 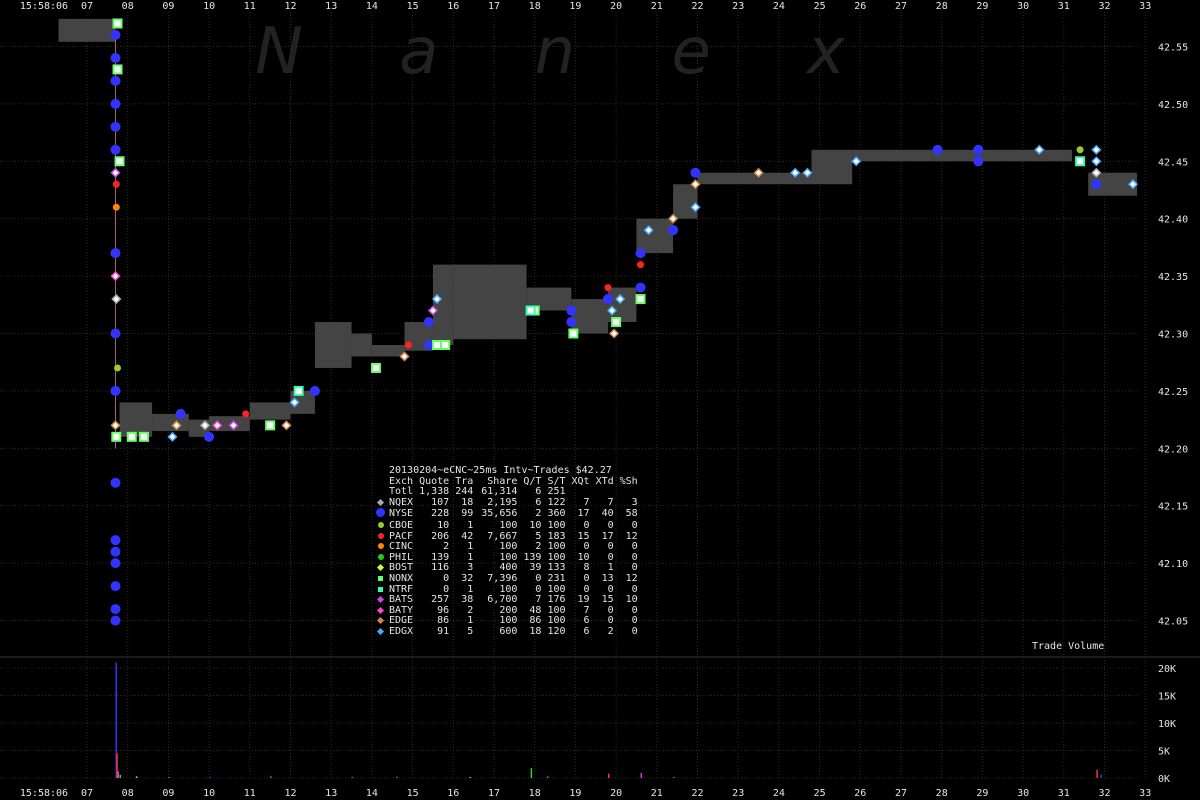 What do you see at coordinates (901, 793) in the screenshot?
I see `x-tick-label-bottom: 27` at bounding box center [901, 793].